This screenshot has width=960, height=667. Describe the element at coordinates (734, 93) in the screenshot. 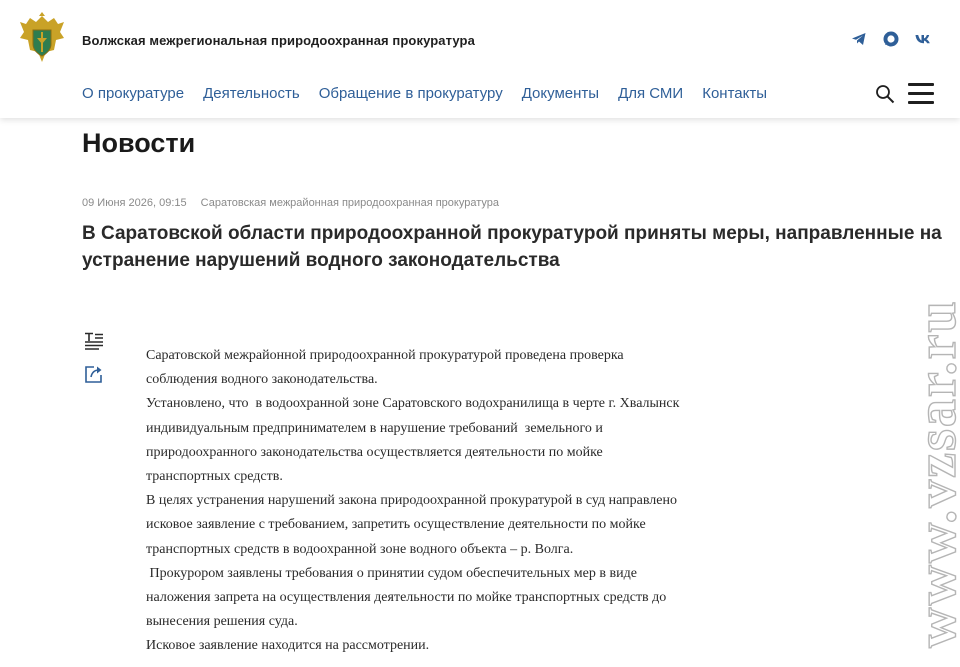

I see `nav-contacts: Контакты` at that location.